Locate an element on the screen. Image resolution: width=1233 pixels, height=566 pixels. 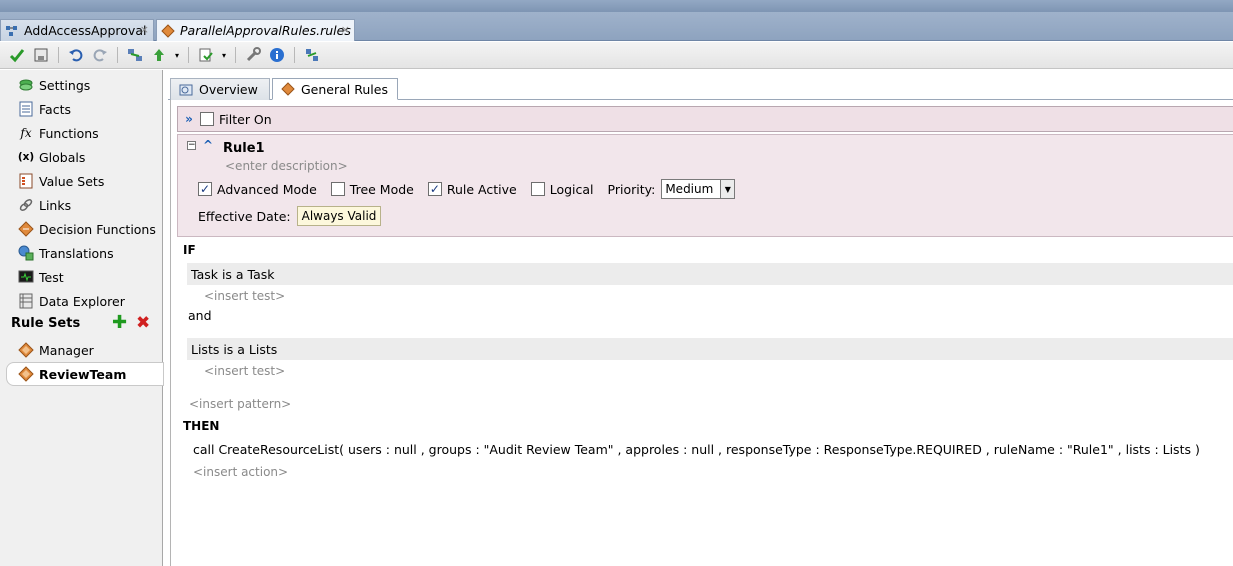
up-icon is located at coordinates (159, 55).